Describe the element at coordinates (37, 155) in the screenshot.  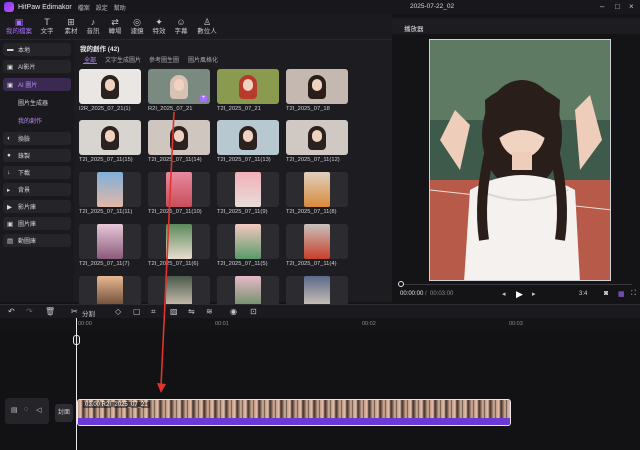
I see `sidebar-item-record: ● 錄製` at that location.